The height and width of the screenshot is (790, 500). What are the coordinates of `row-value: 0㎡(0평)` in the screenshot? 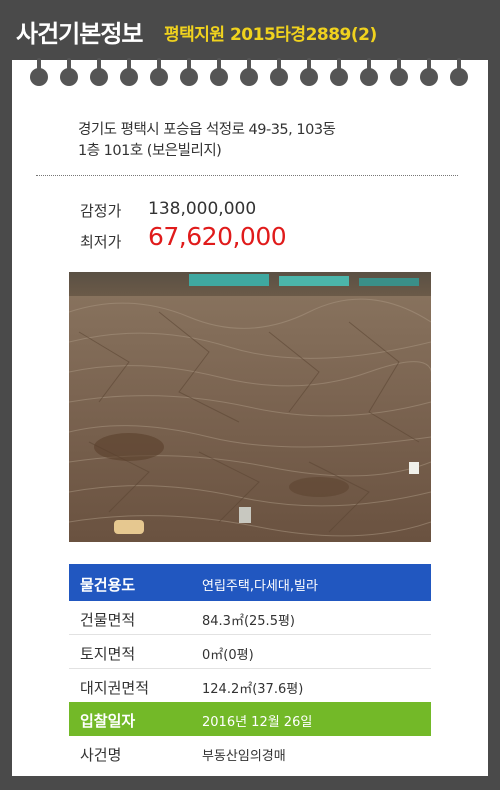 It's located at (228, 655).